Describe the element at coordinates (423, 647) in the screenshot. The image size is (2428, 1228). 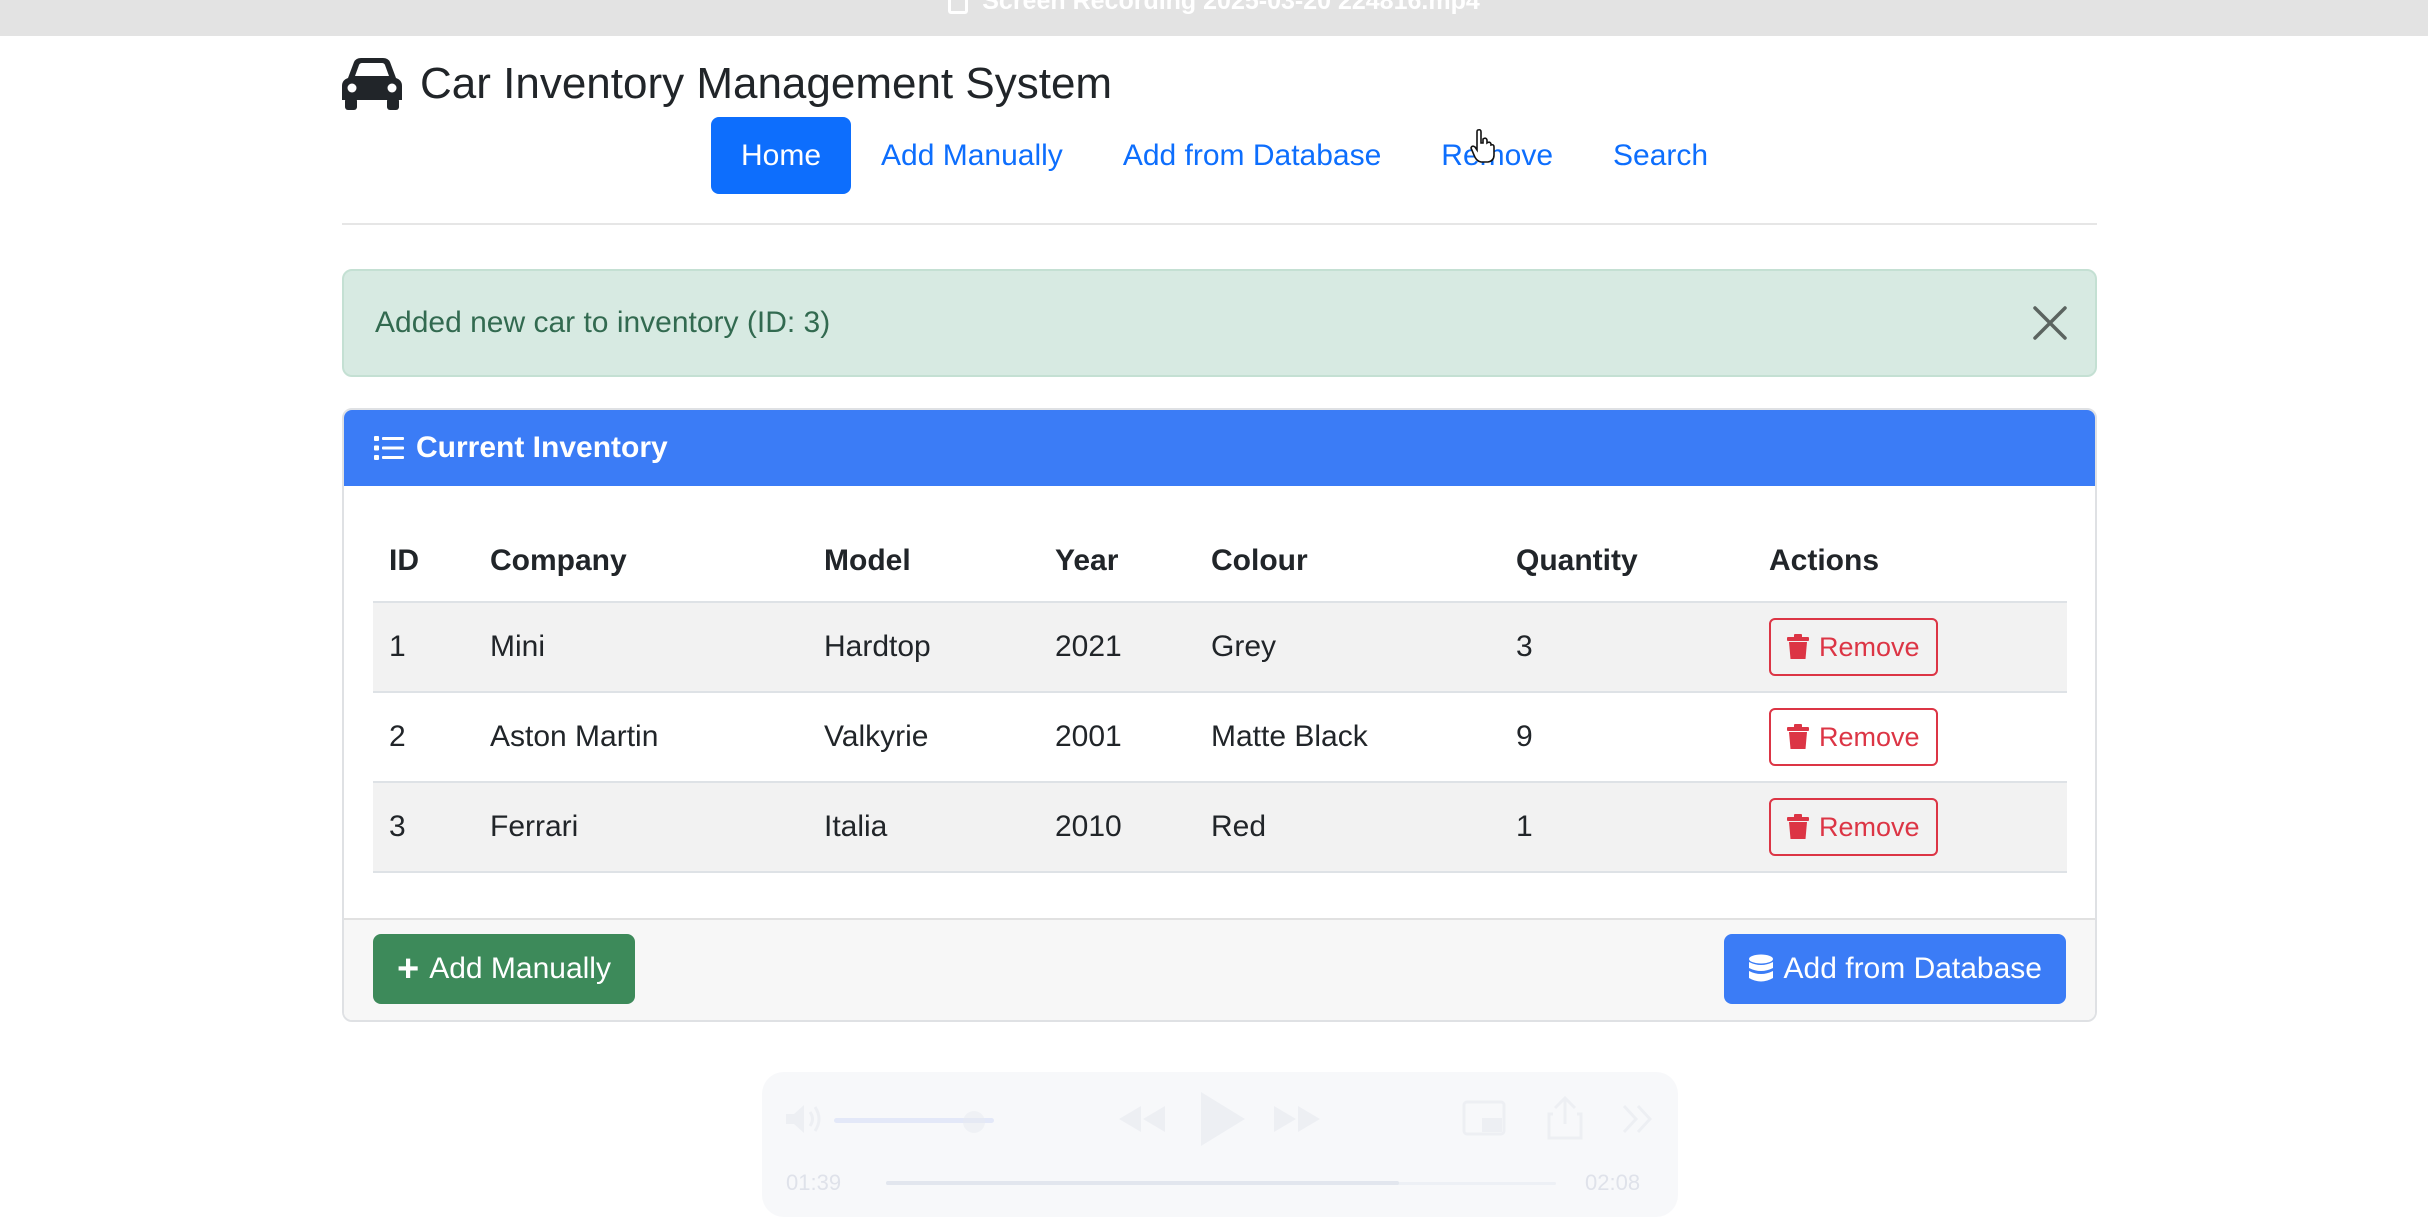
I see `cell-id: 1` at that location.